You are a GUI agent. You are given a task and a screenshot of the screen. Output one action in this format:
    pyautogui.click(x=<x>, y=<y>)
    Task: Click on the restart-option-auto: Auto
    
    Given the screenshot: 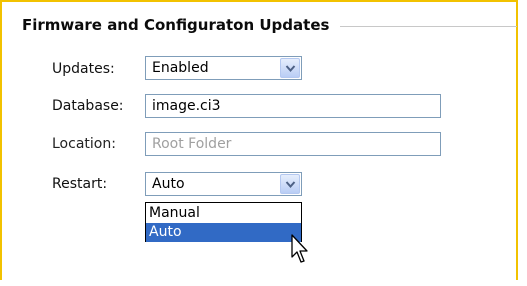 What is the action you would take?
    pyautogui.click(x=223, y=232)
    